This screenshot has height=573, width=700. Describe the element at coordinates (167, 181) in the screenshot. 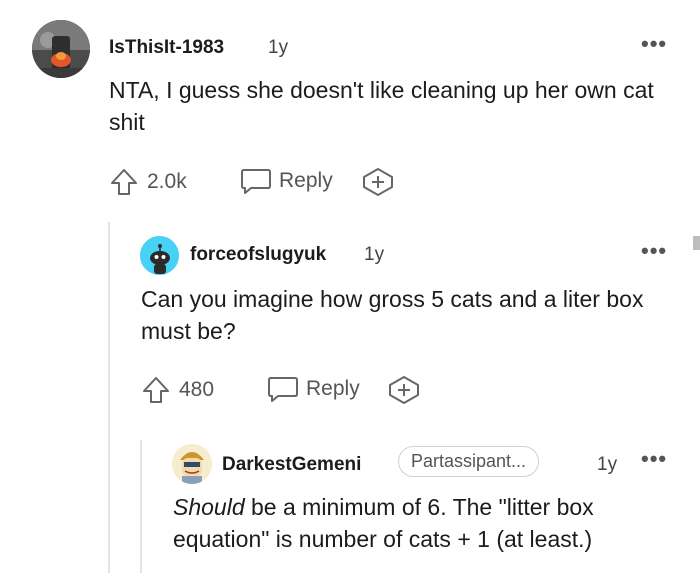

I see `vote-count: 2.0k` at that location.